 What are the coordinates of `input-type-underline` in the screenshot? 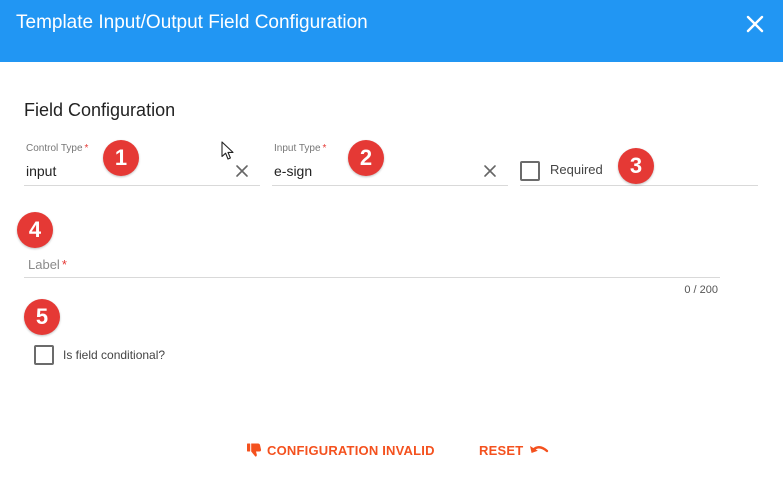 It's located at (390, 185).